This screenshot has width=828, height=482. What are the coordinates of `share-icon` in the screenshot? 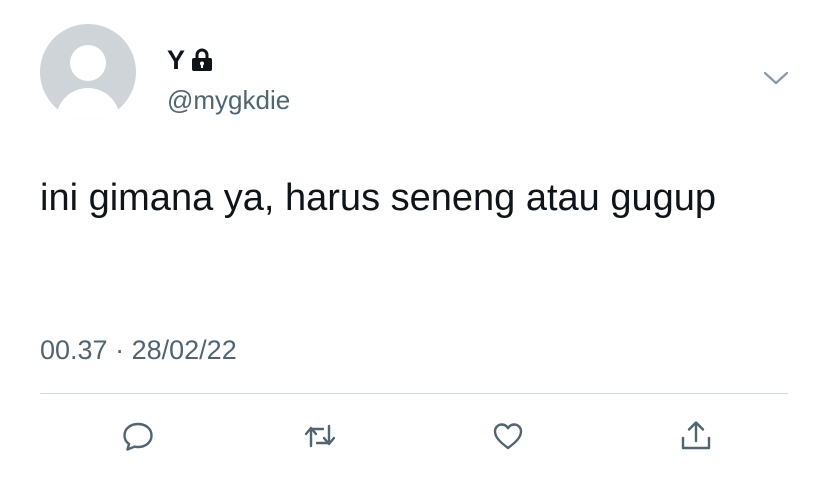 It's located at (696, 435).